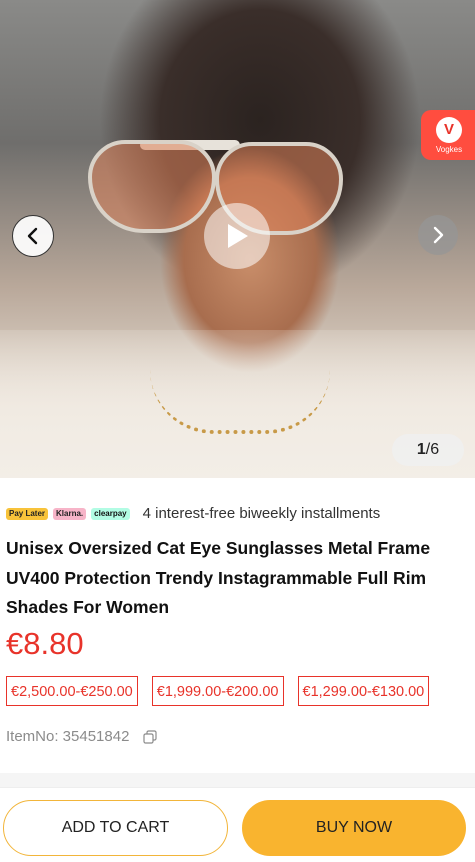 Image resolution: width=475 pixels, height=862 pixels. Describe the element at coordinates (354, 828) in the screenshot. I see `buy-now-button: BUY NOW` at that location.